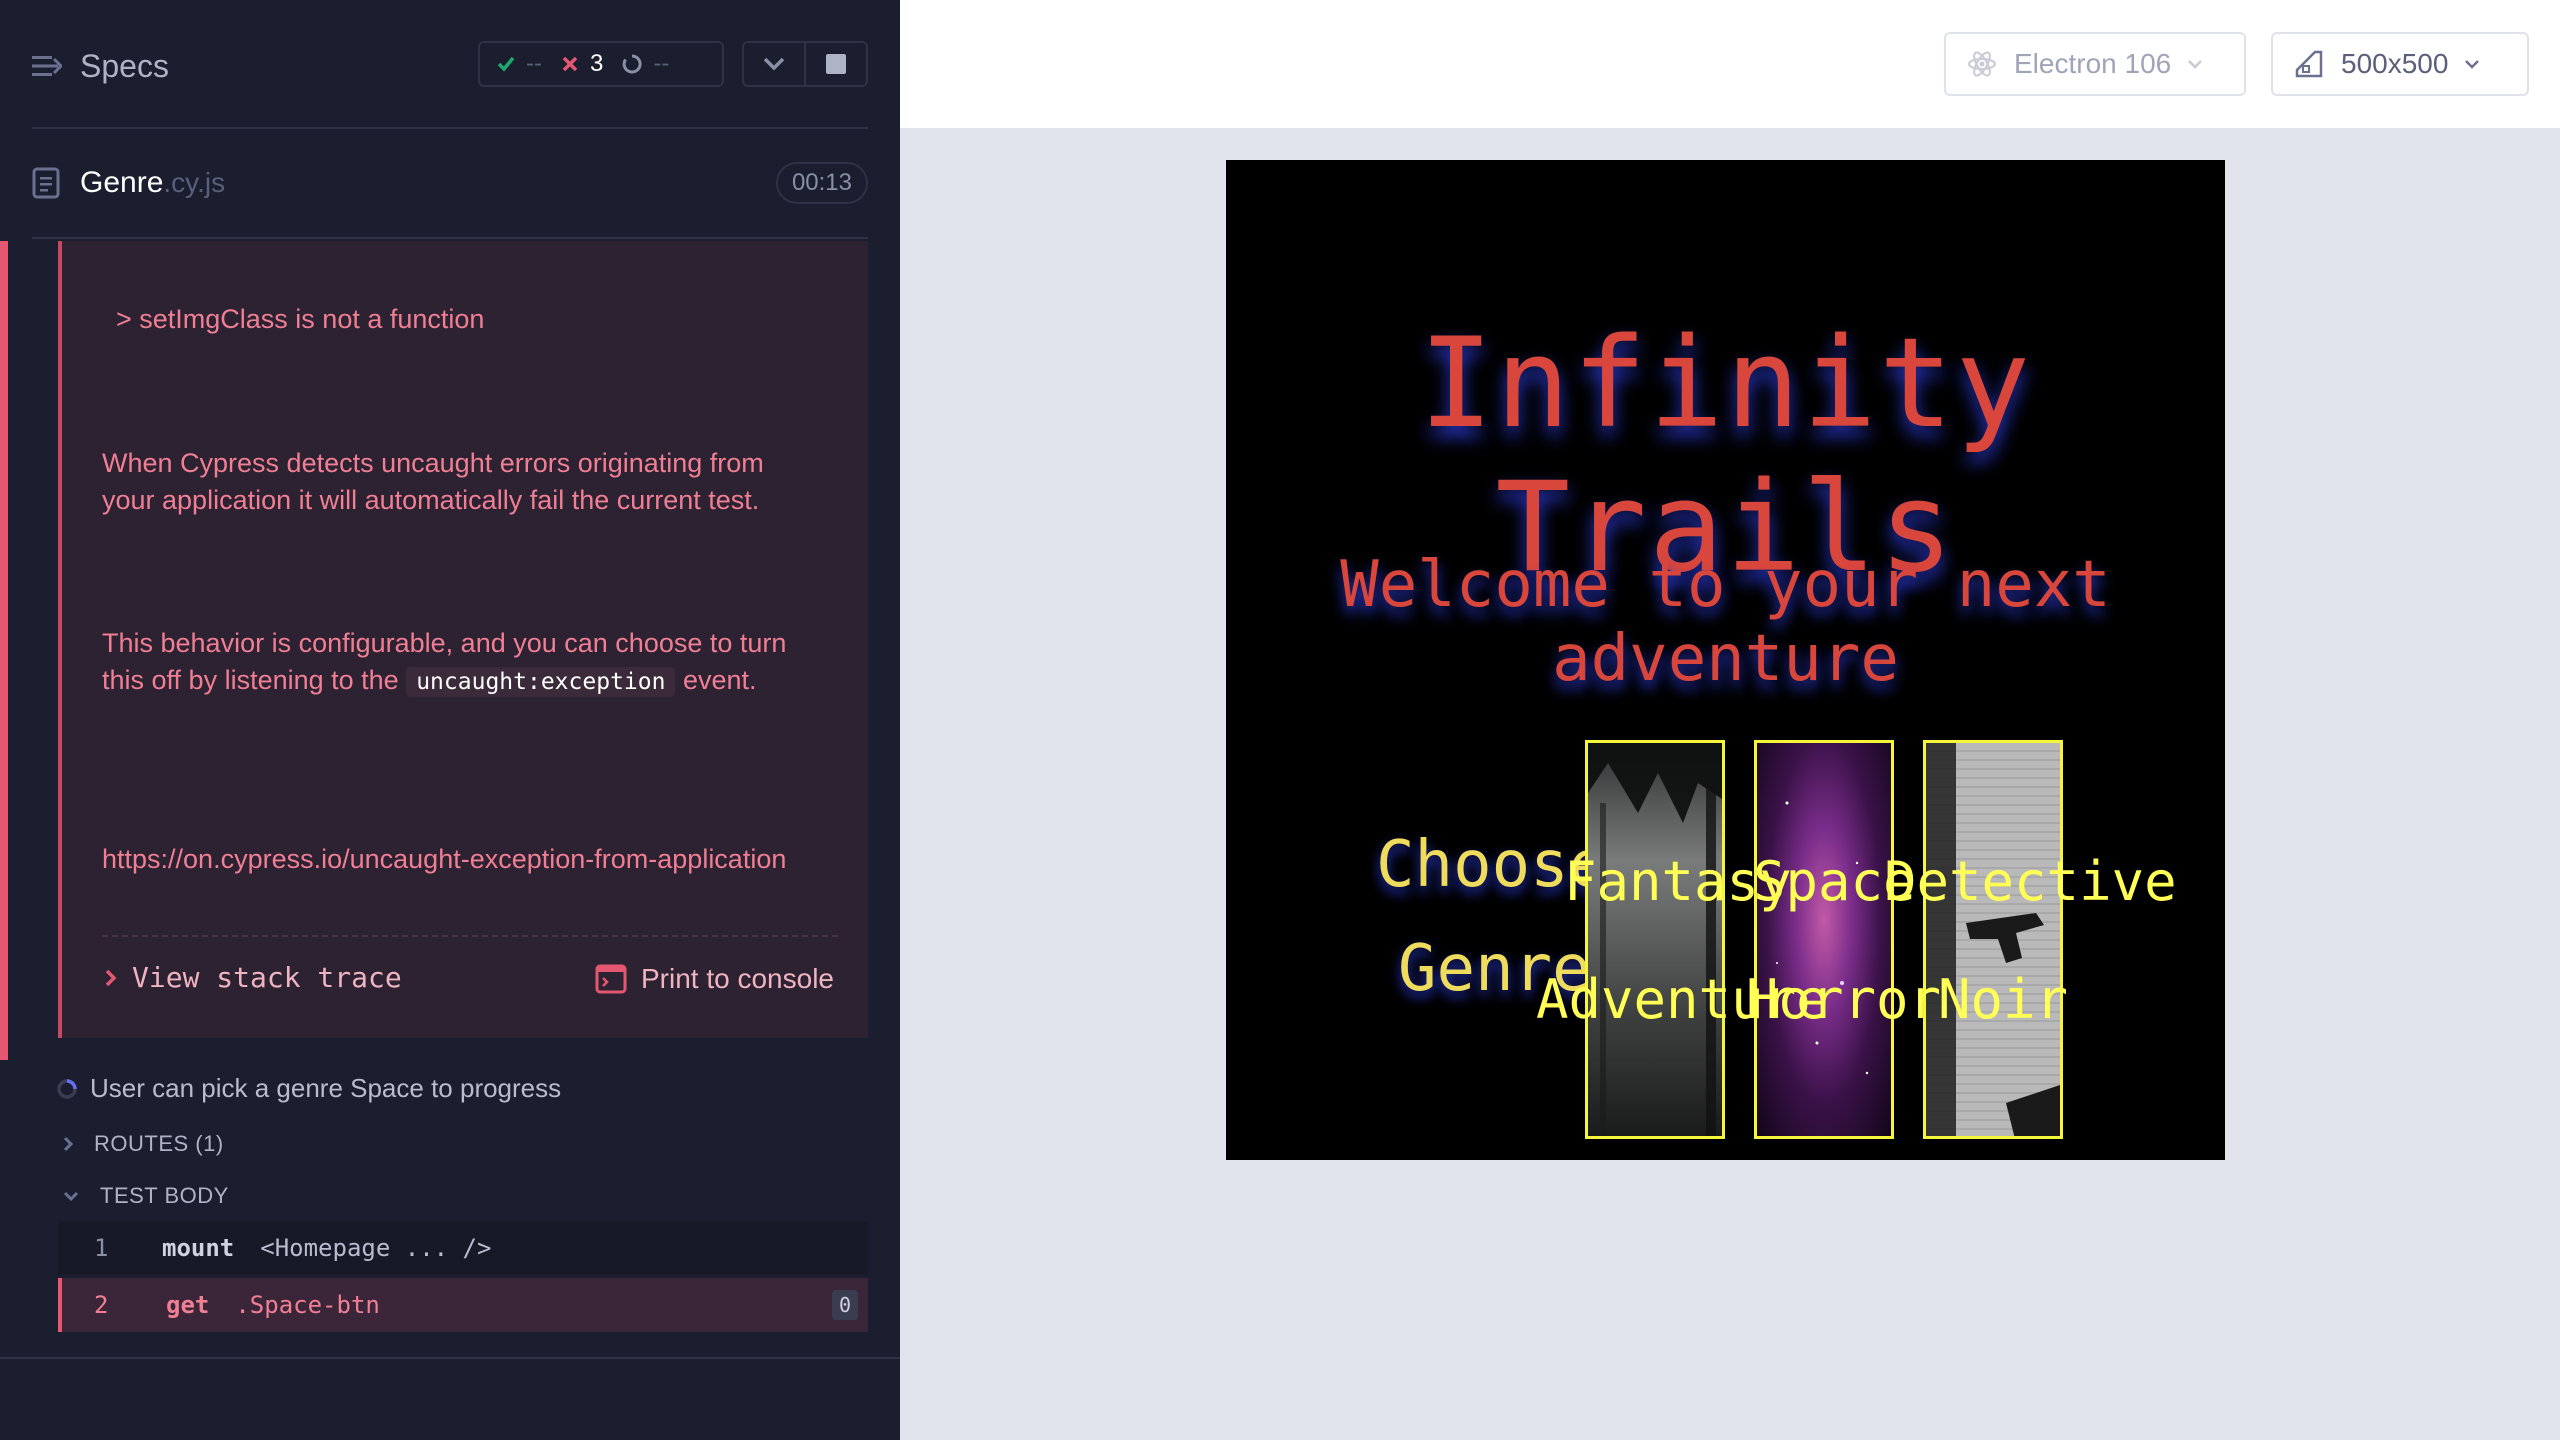 The height and width of the screenshot is (1440, 2560). I want to click on terminal-icon, so click(611, 979).